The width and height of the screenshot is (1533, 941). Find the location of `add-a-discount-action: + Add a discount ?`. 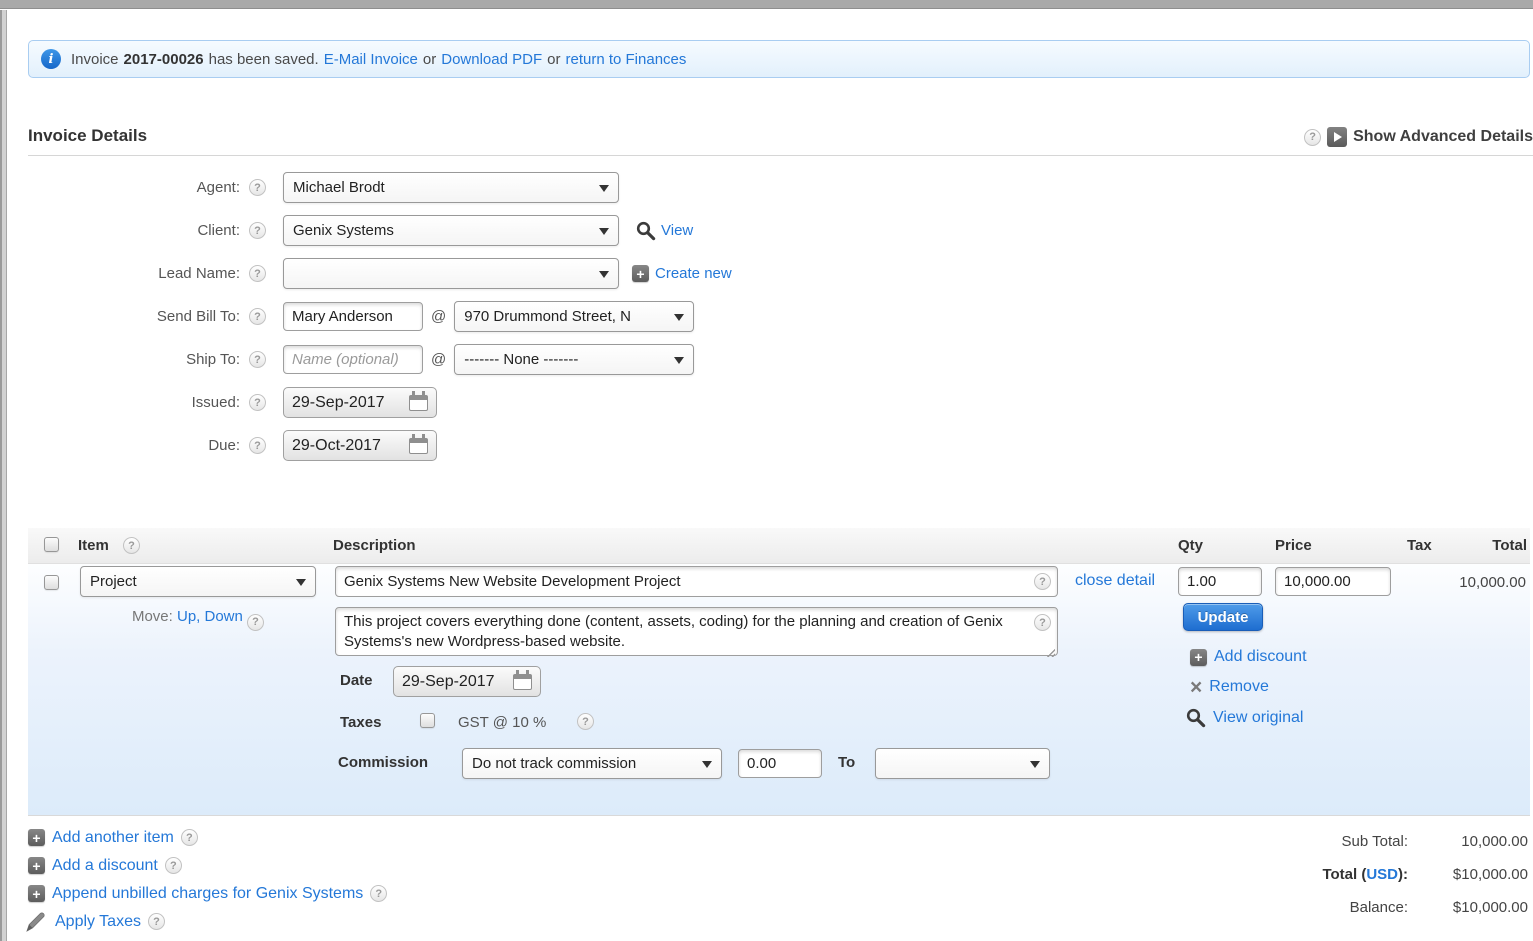

add-a-discount-action: + Add a discount ? is located at coordinates (207, 865).